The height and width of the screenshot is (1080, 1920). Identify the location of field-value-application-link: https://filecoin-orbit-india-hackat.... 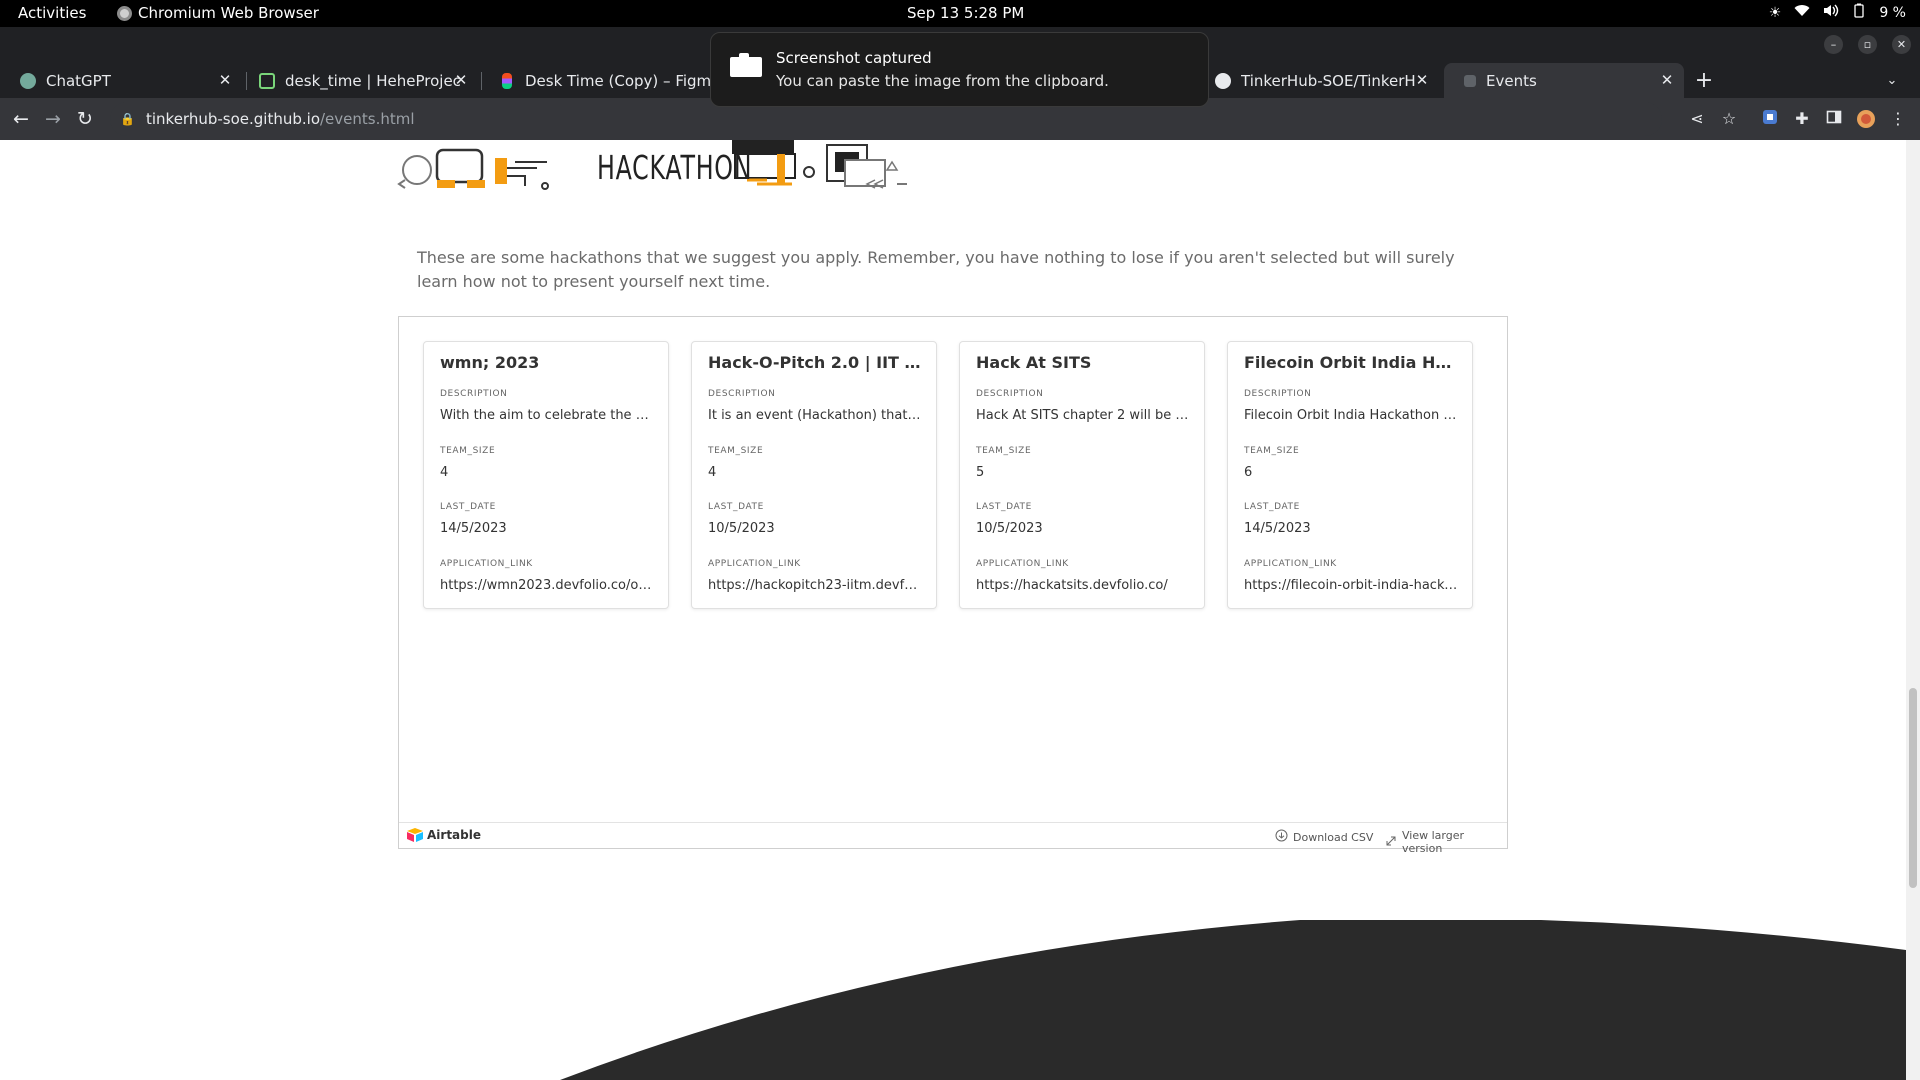
(1351, 585).